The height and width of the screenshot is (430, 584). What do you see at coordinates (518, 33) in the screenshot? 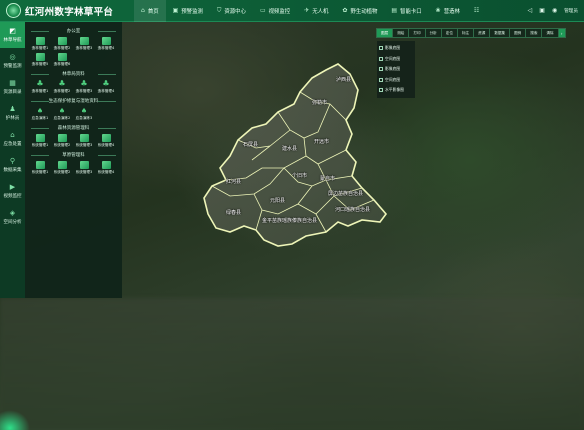
I see `toolbar-tab: 图例` at bounding box center [518, 33].